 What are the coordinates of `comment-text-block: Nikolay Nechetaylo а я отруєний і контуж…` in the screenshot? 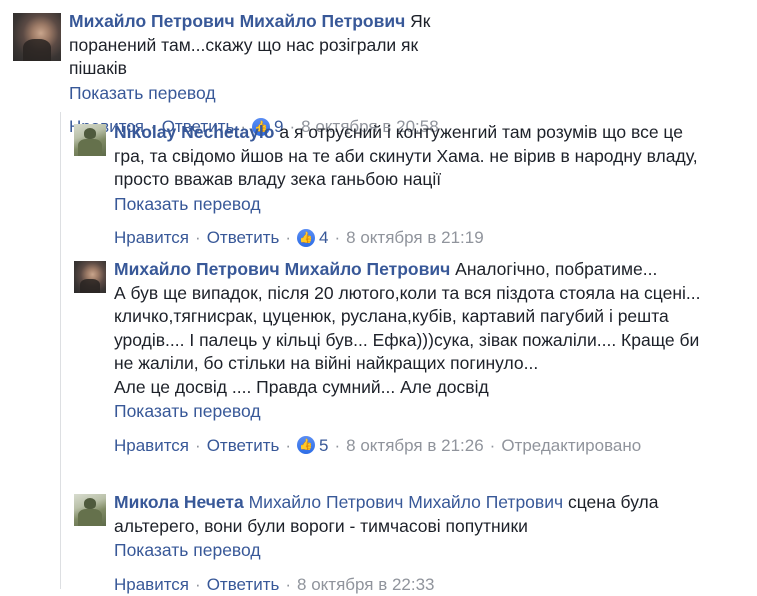 It's located at (414, 156).